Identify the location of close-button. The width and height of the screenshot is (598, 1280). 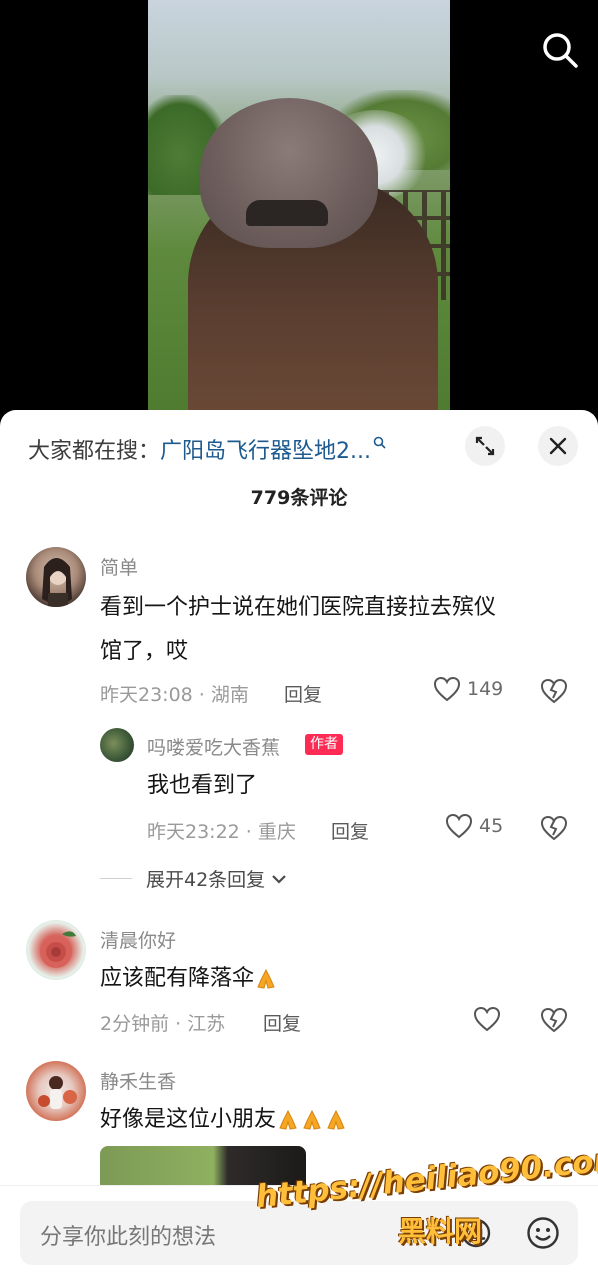
(558, 446).